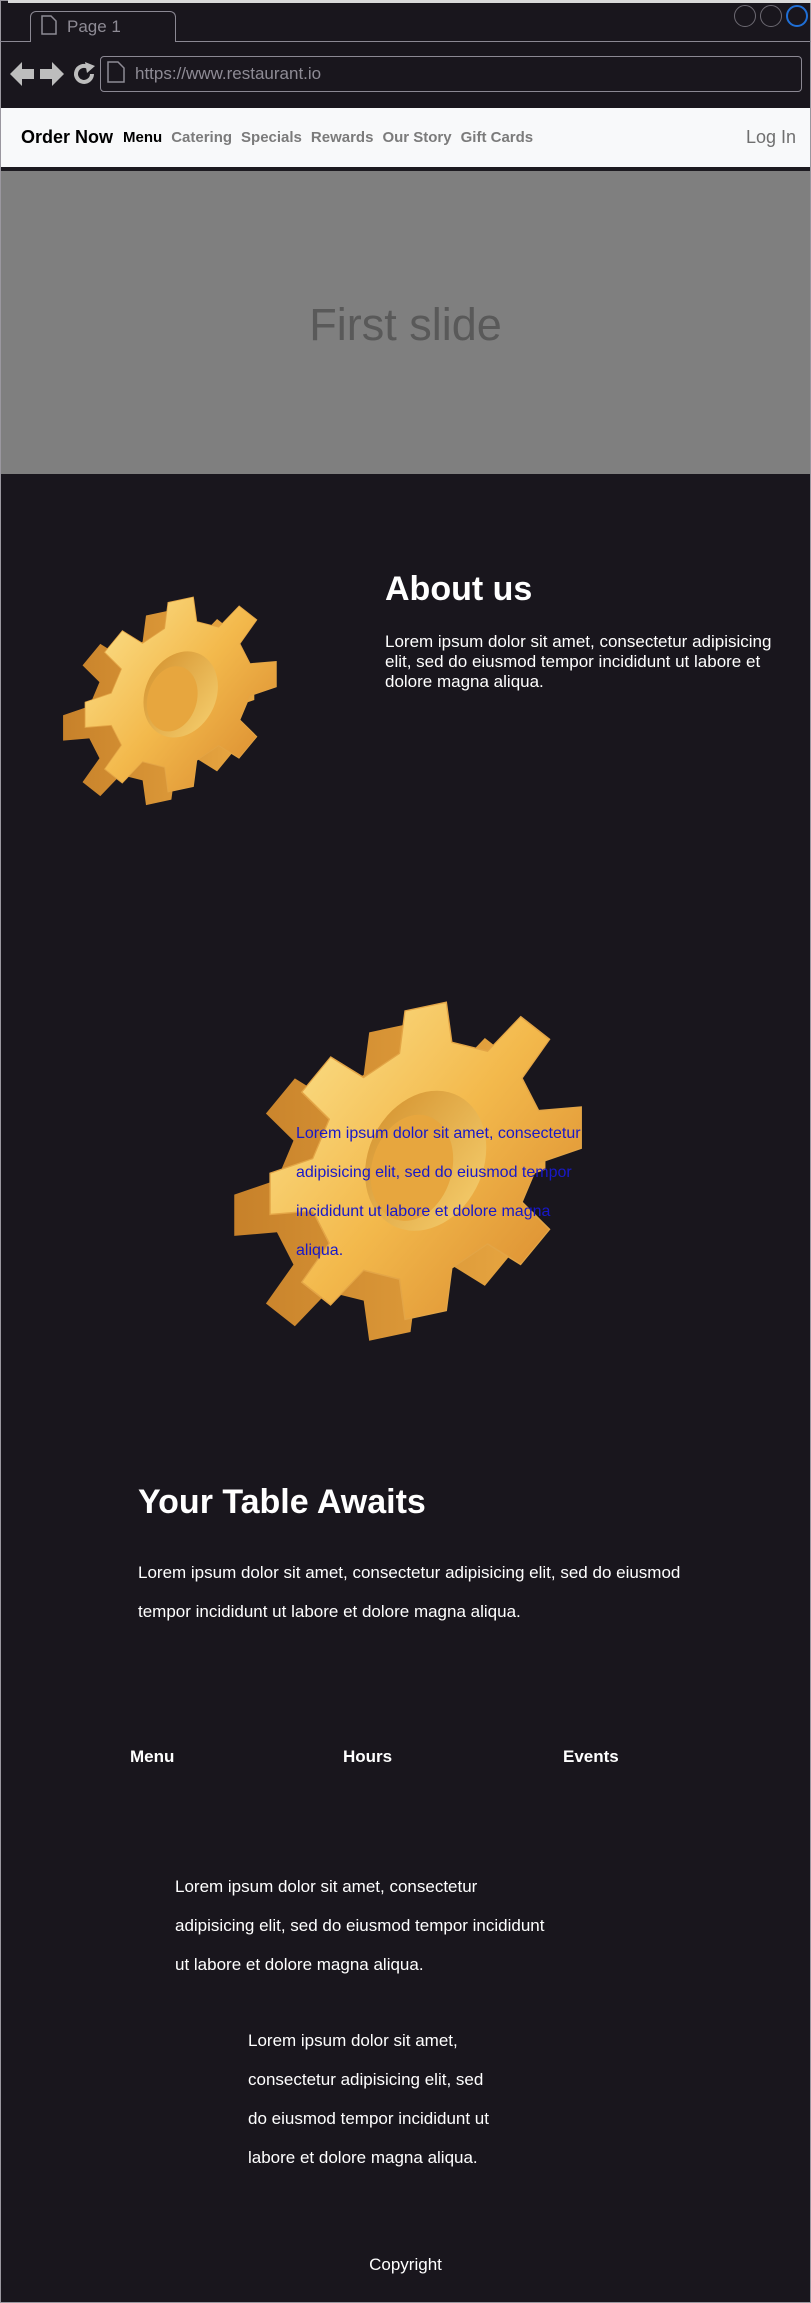 This screenshot has width=811, height=2303. I want to click on nav-link-menu: Menu, so click(142, 137).